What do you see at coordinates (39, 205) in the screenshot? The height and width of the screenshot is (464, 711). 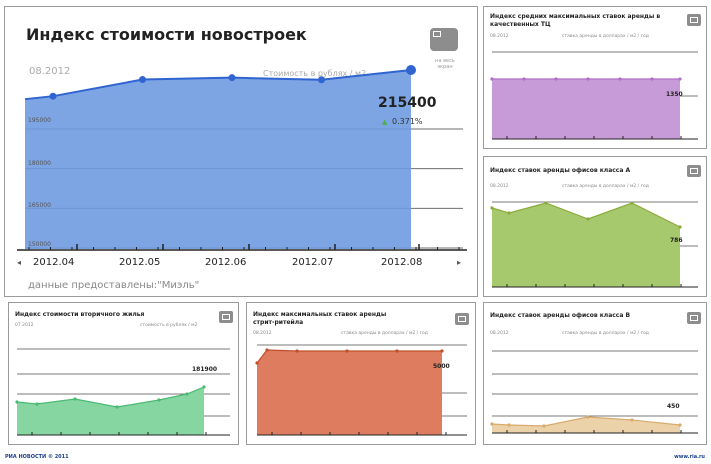 I see `ytick-label: 165000` at bounding box center [39, 205].